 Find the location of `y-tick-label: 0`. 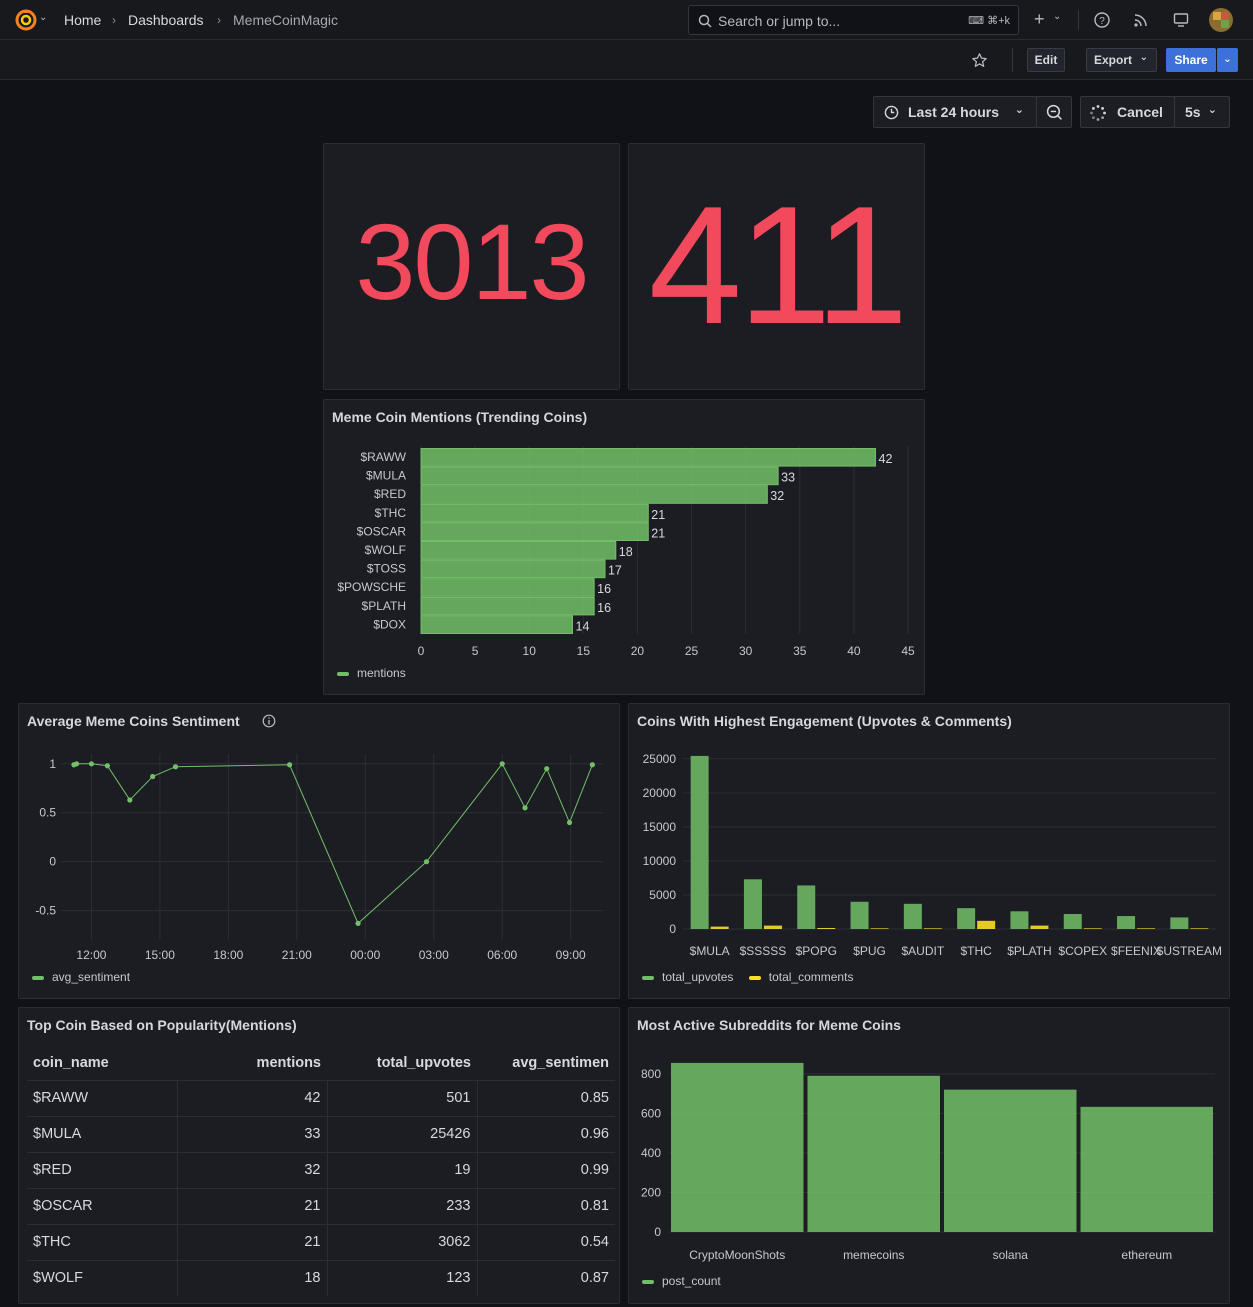

y-tick-label: 0 is located at coordinates (657, 1232).